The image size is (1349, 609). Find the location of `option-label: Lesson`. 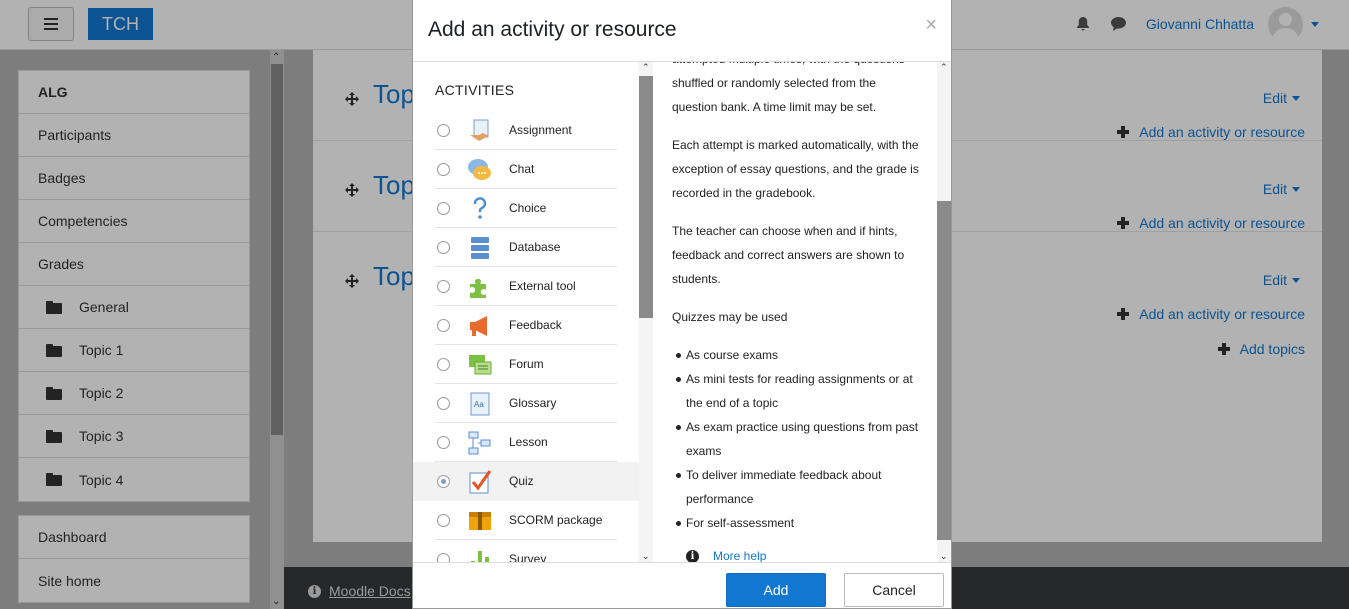

option-label: Lesson is located at coordinates (528, 442).